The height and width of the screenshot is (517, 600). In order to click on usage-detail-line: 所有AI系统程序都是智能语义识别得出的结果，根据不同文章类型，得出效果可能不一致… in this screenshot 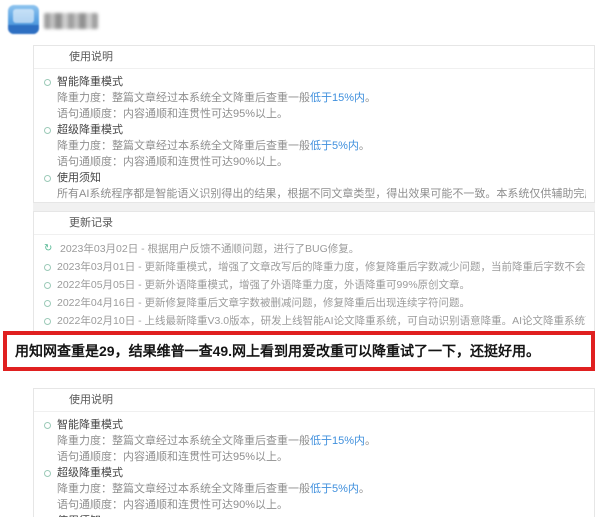, I will do `click(321, 194)`.